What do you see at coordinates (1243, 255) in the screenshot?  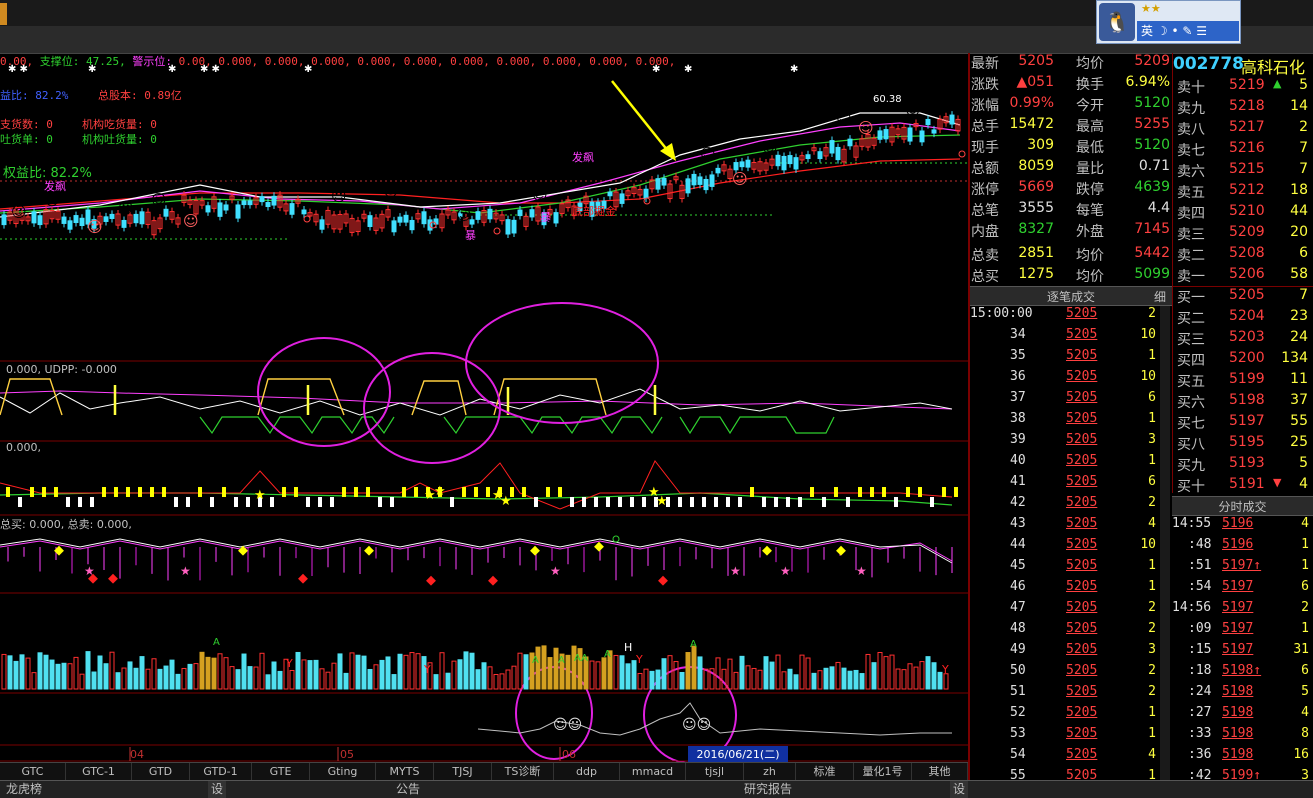 I see `orderbook-row: 卖二 5208 6` at bounding box center [1243, 255].